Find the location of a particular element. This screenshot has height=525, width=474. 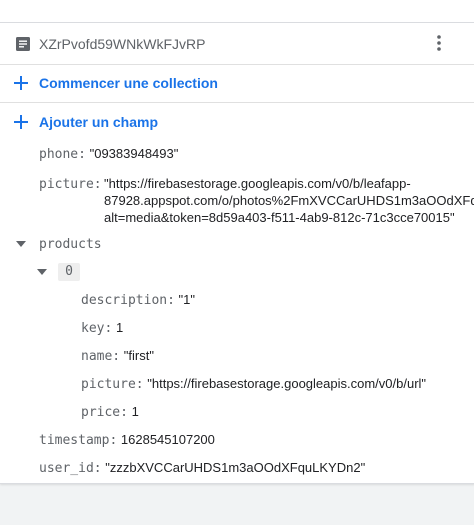

field-key: products is located at coordinates (70, 244).